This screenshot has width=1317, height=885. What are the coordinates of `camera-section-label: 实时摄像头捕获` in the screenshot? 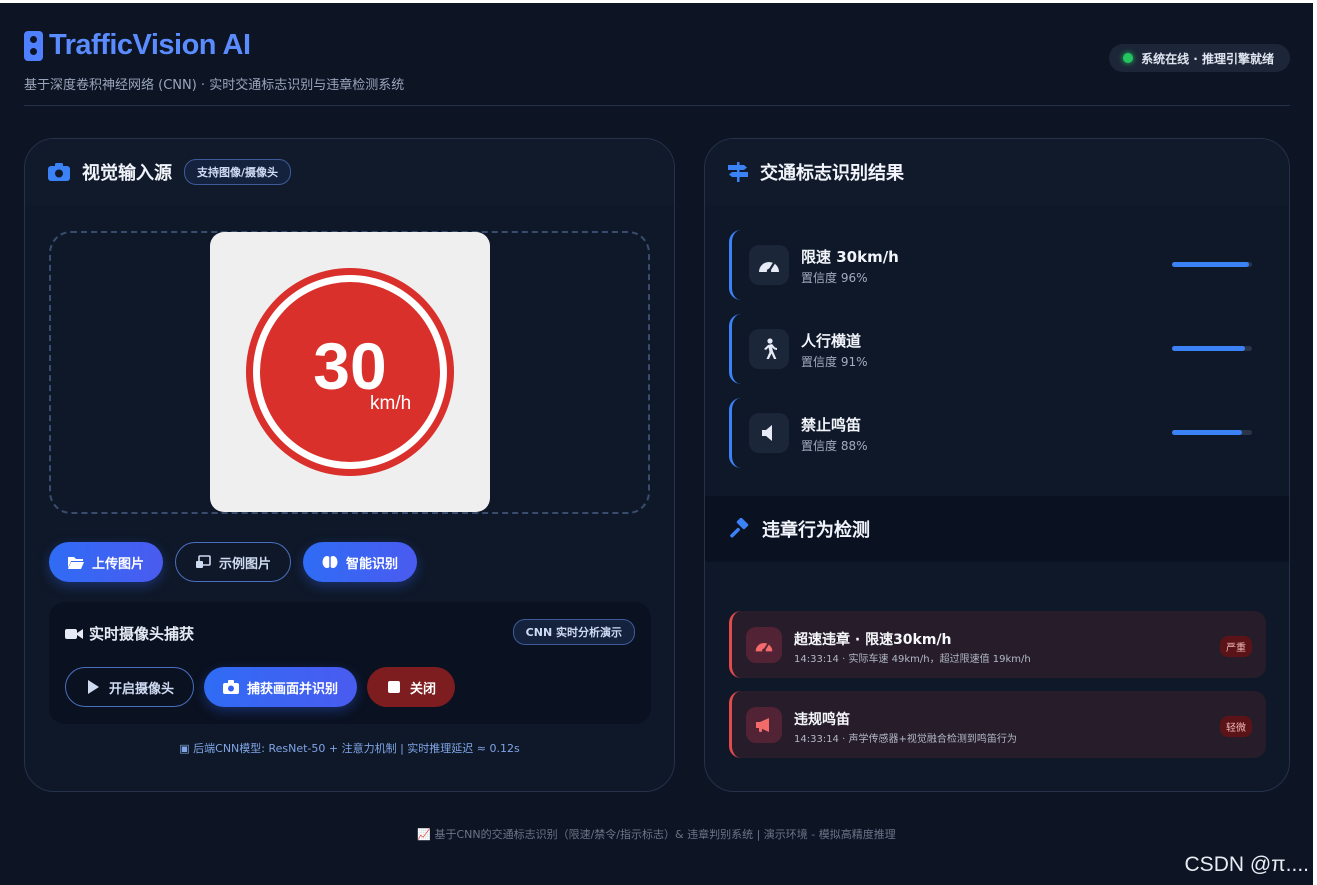 It's located at (142, 634).